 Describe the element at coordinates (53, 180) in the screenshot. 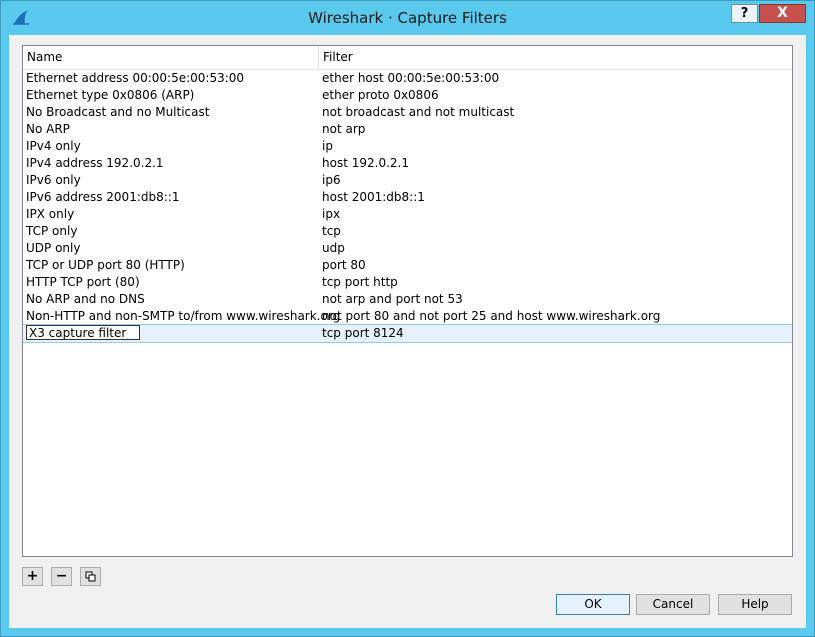

I see `row-name: IPv6 only` at that location.